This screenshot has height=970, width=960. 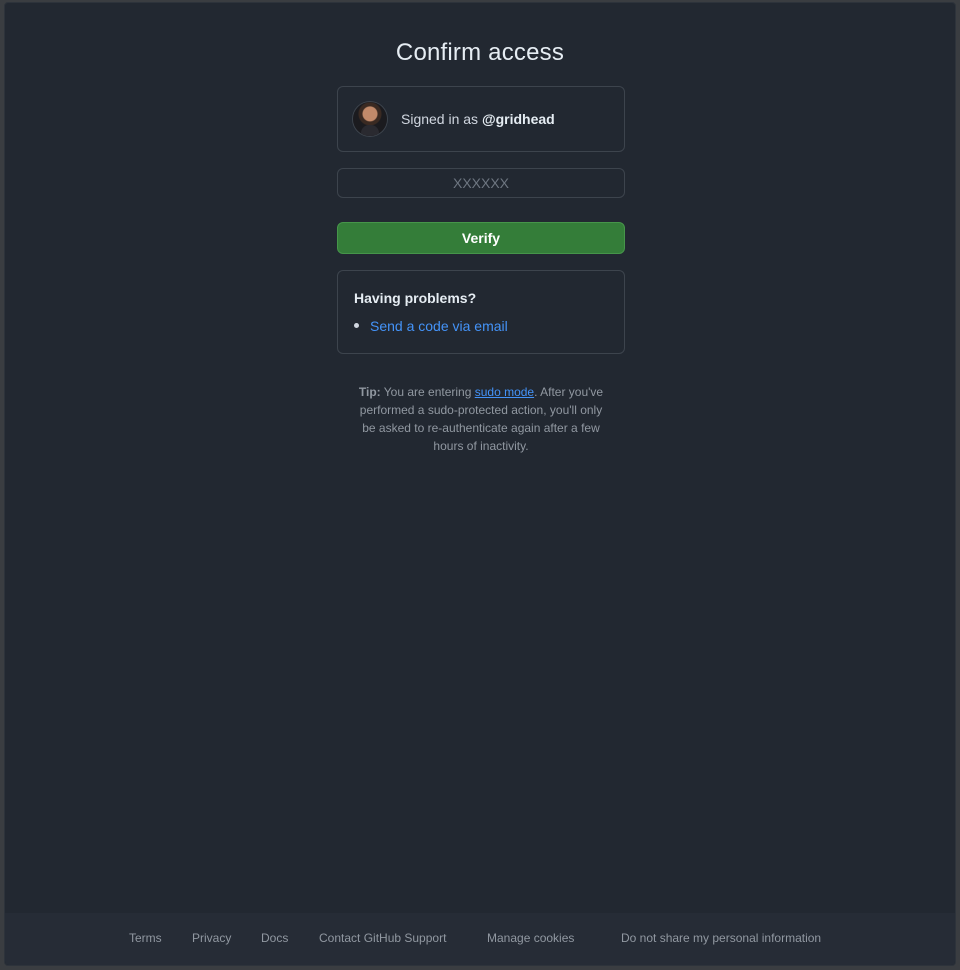 I want to click on having-problems-heading: Having problems?, so click(x=415, y=298).